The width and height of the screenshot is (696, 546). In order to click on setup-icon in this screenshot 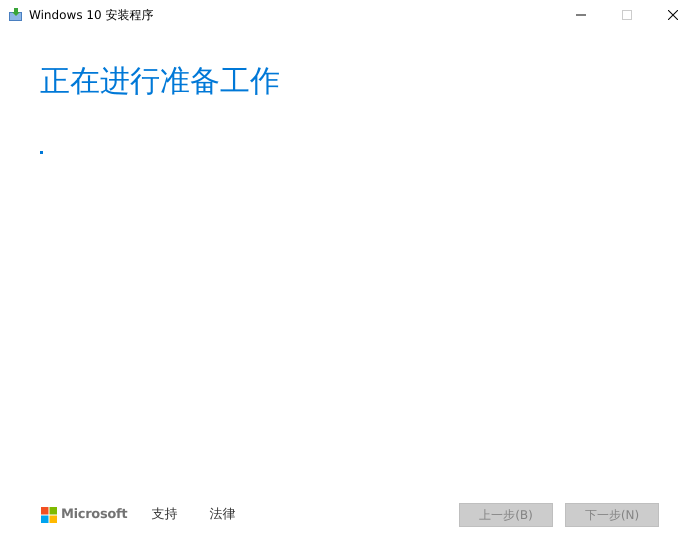, I will do `click(16, 15)`.